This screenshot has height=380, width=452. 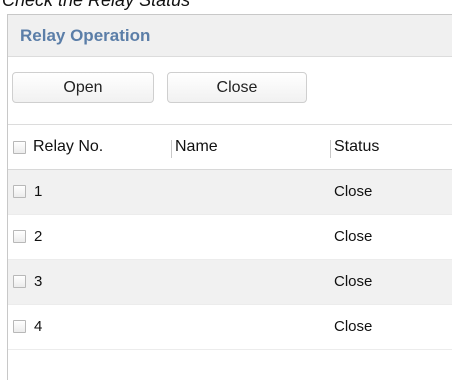 I want to click on column-header-relay-no: Relay No., so click(x=68, y=147).